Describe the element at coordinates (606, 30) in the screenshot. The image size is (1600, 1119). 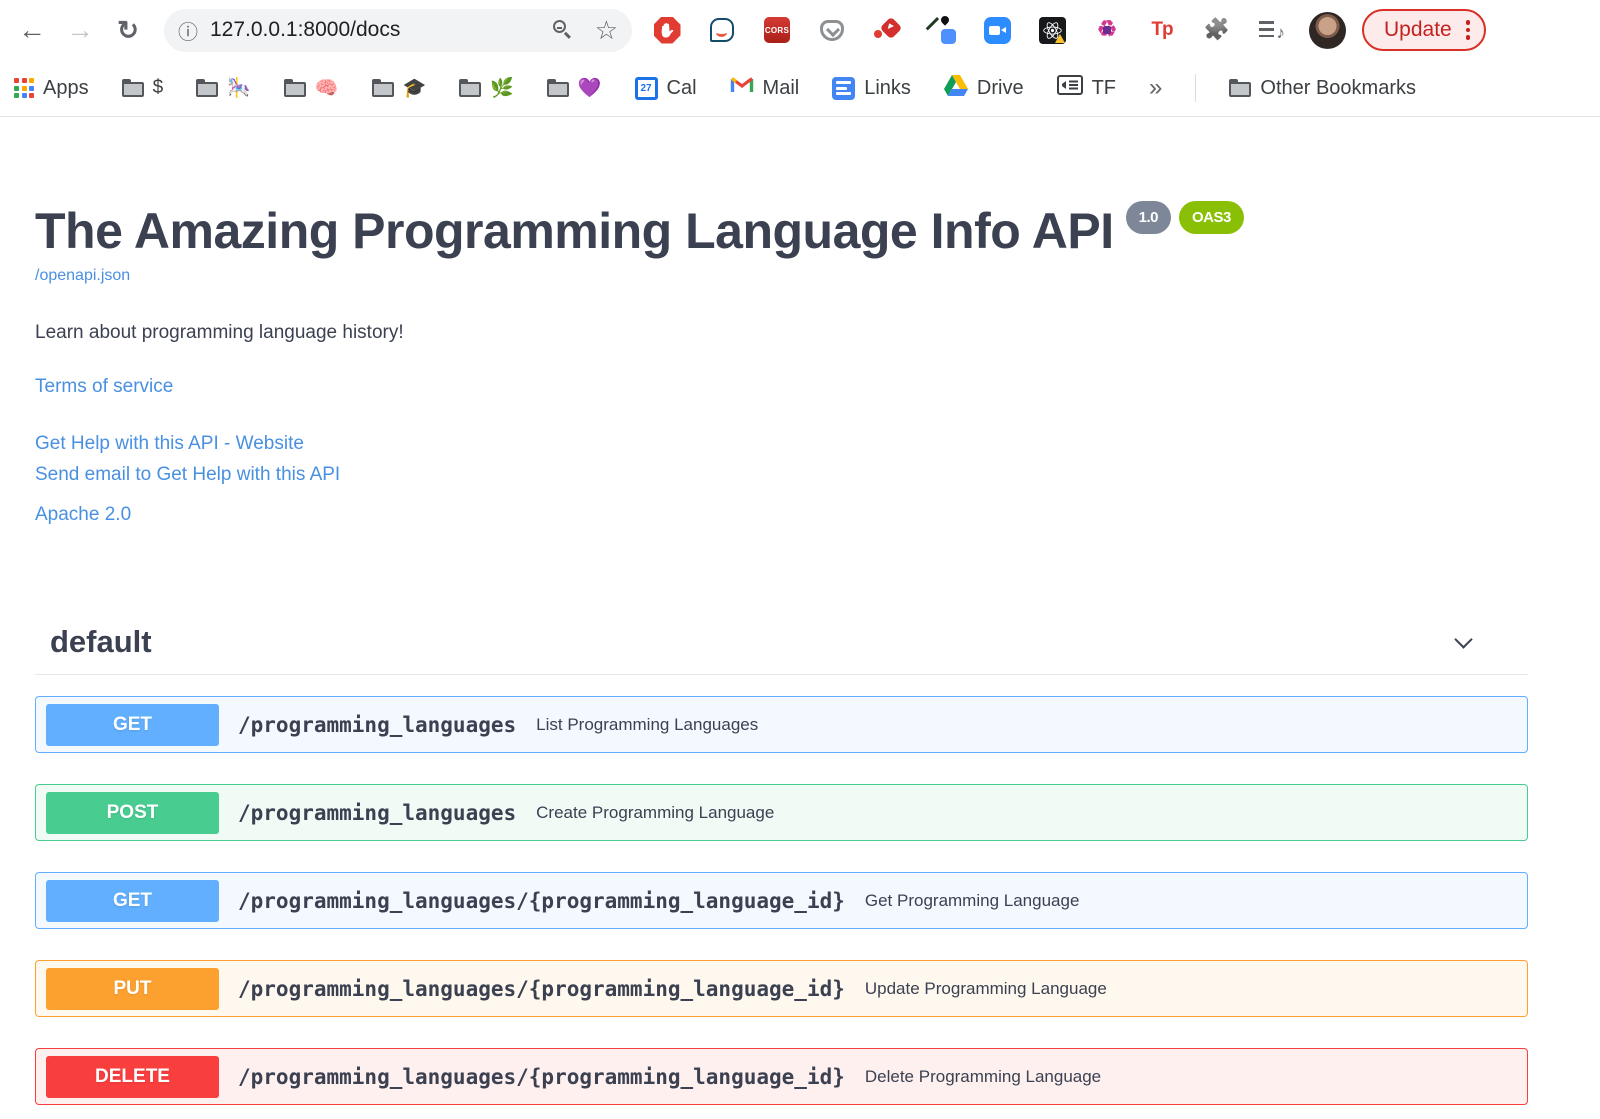
I see `bookmark-star-icon: ☆` at that location.